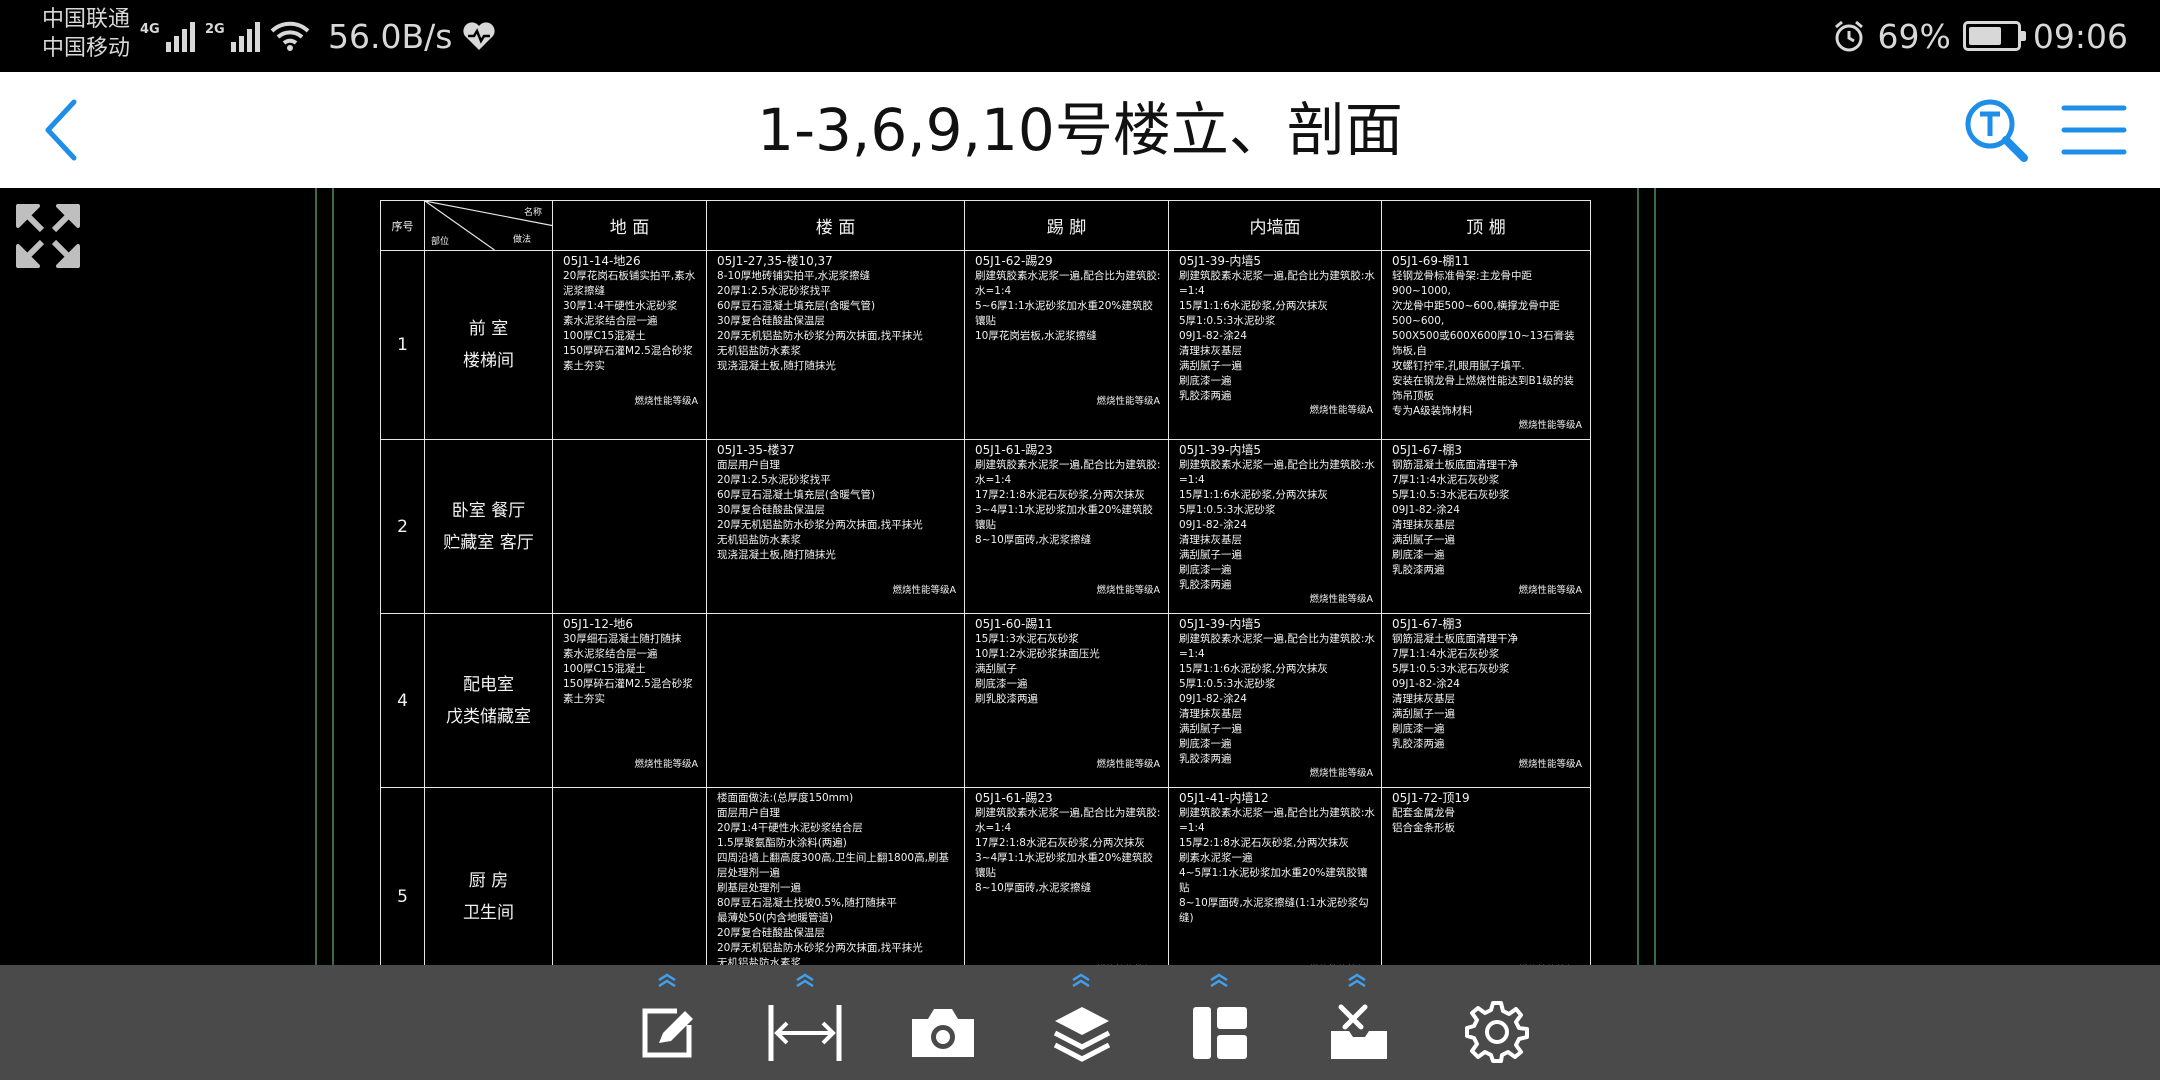 The width and height of the screenshot is (2160, 1080). I want to click on chevron-left-icon, so click(61, 130).